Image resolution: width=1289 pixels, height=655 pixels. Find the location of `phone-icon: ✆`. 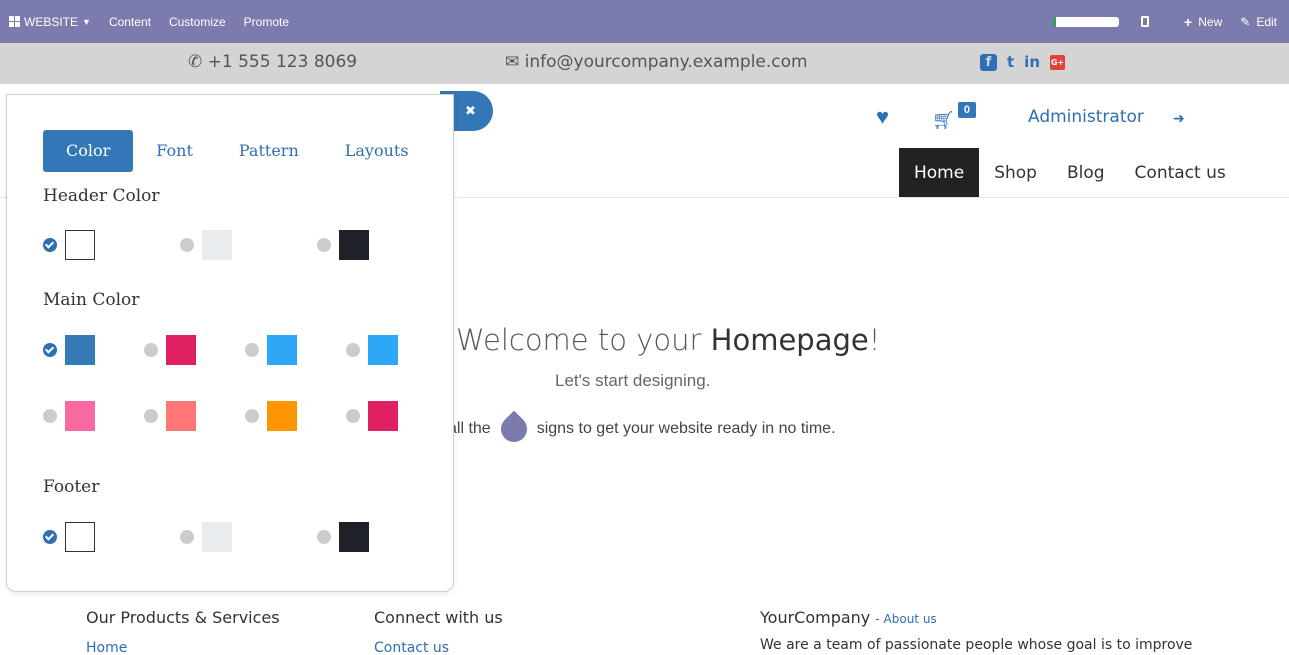

phone-icon: ✆ is located at coordinates (195, 62).